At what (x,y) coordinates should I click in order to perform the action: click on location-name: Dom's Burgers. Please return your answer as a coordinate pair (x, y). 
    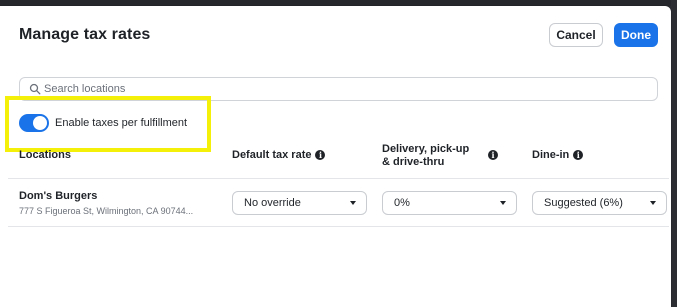
    Looking at the image, I should click on (58, 196).